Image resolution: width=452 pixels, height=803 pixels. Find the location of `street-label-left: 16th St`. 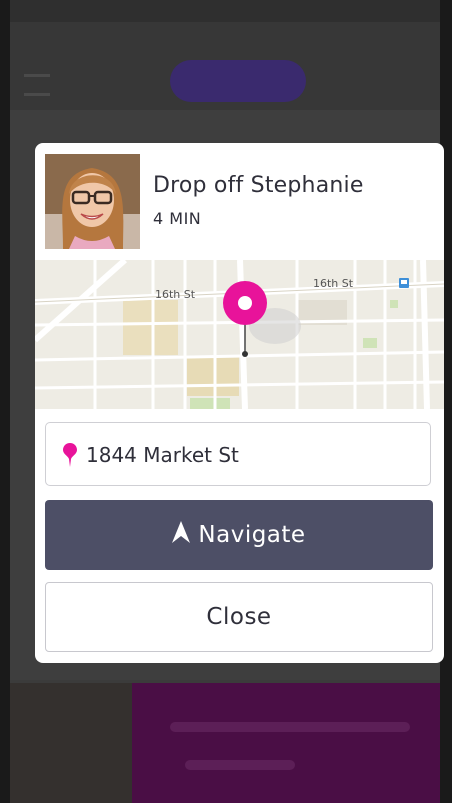

street-label-left: 16th St is located at coordinates (175, 294).